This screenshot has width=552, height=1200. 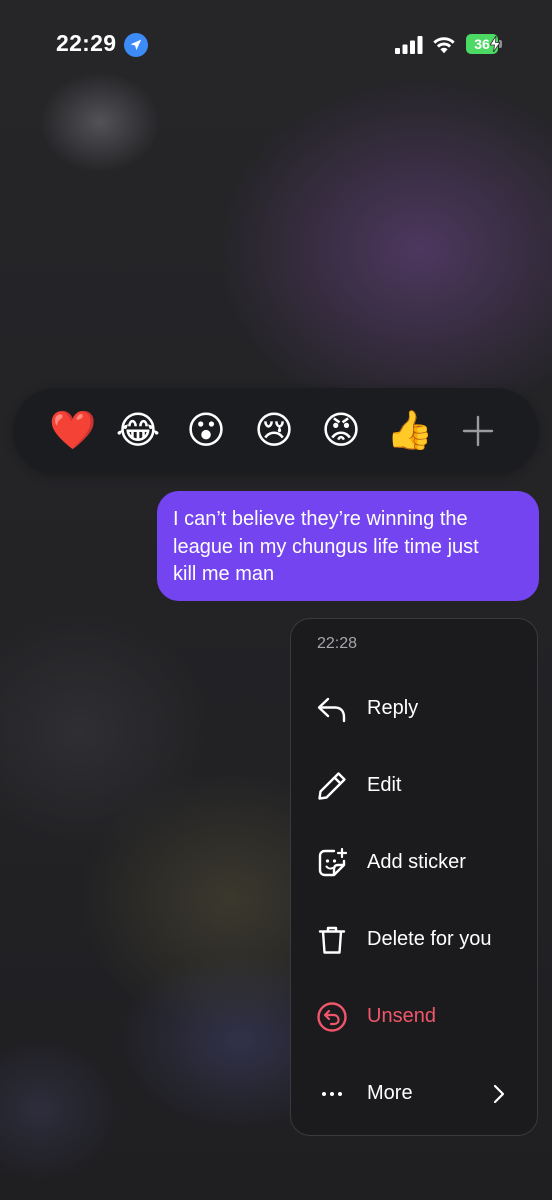 I want to click on trash-icon, so click(x=332, y=940).